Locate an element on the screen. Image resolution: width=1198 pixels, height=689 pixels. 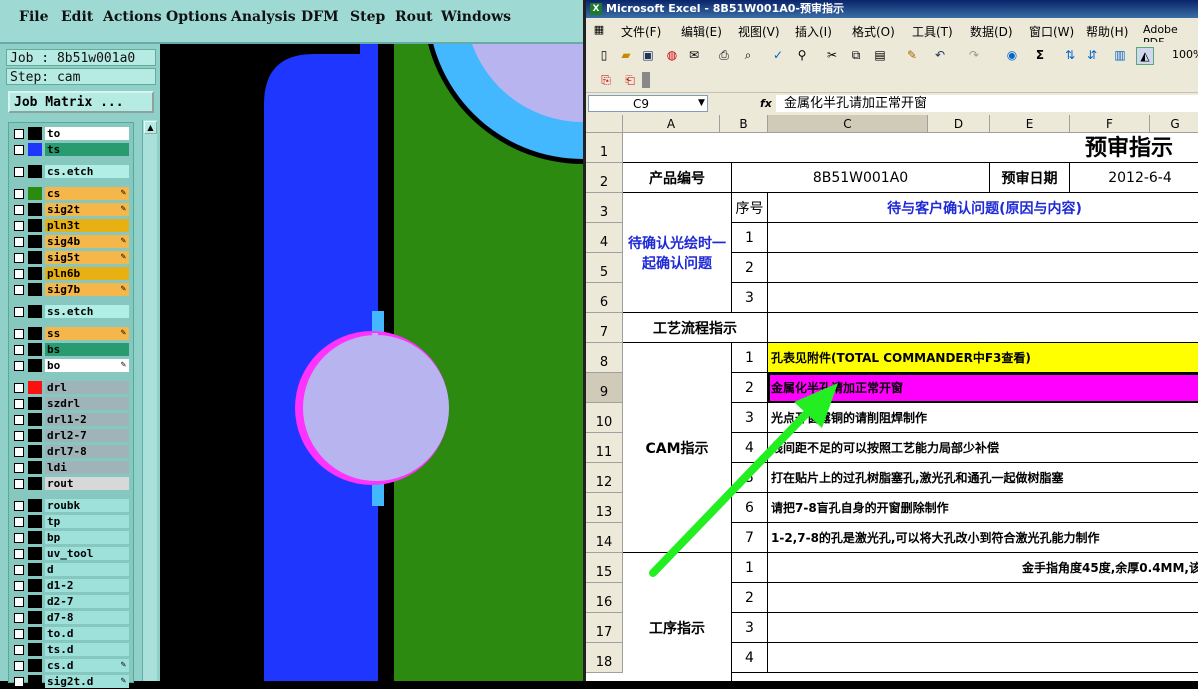
confirm-seq-cell: 1 is located at coordinates (750, 238).